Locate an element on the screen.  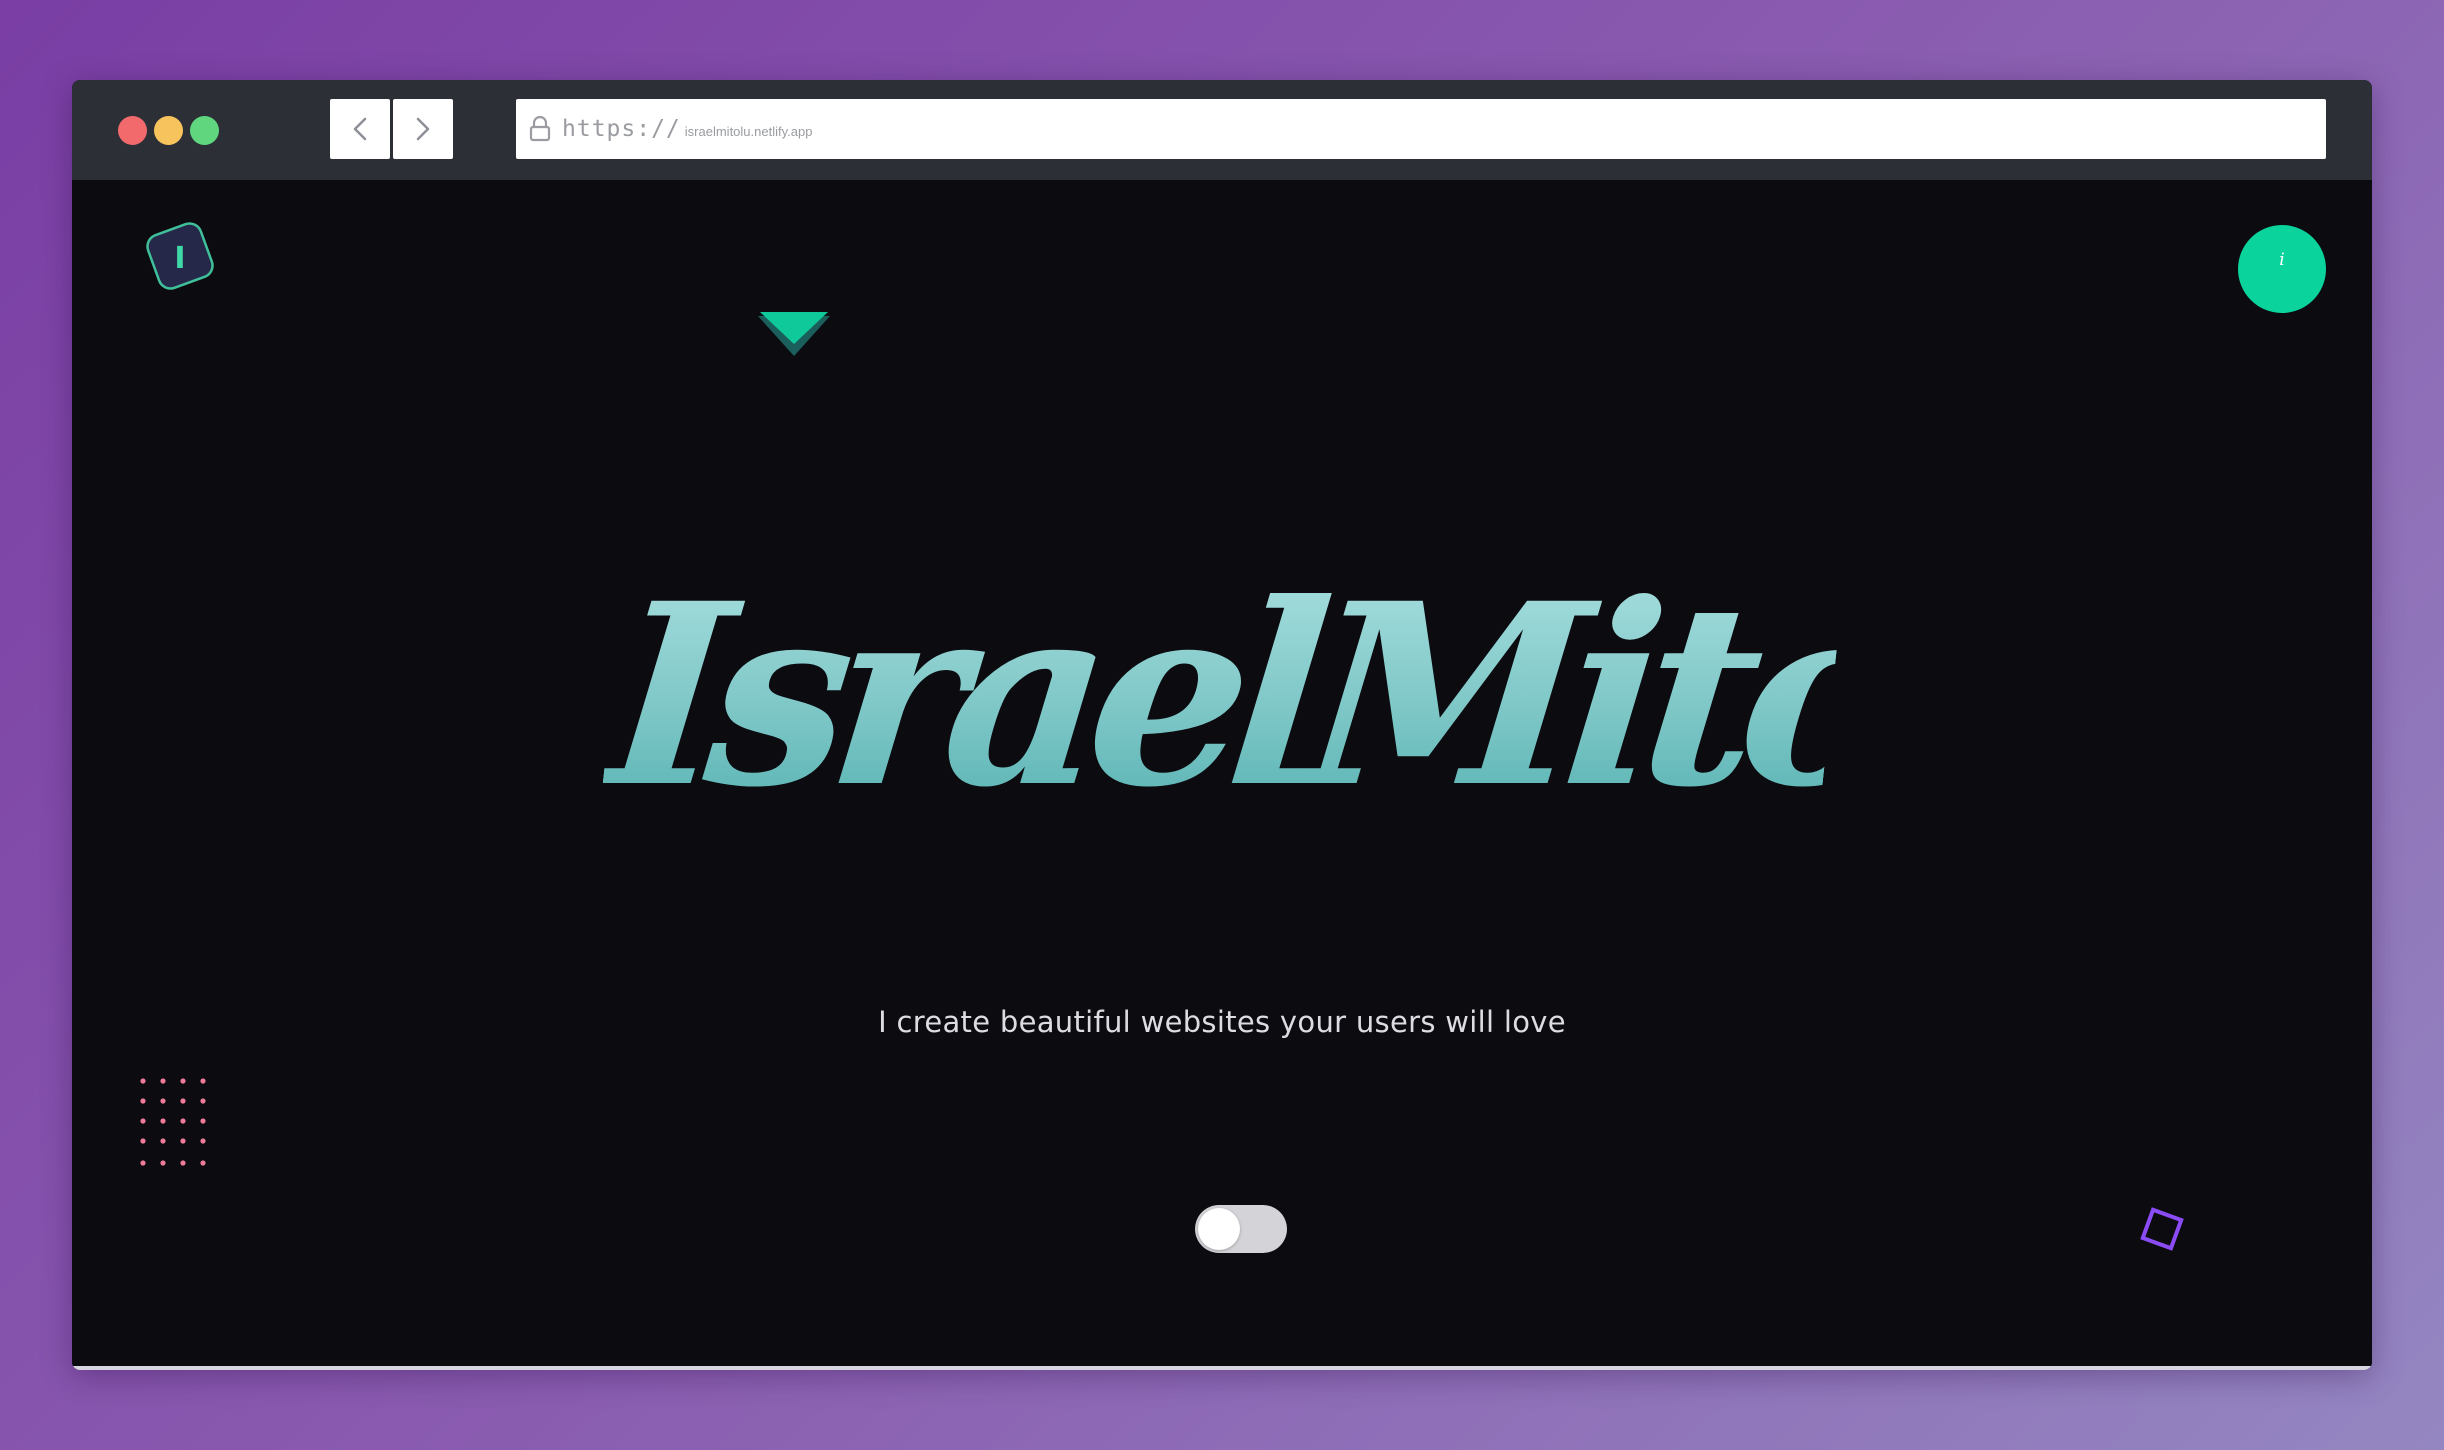
browser-titlebar: https:// israelmitolu.netlify.app is located at coordinates (1222, 130).